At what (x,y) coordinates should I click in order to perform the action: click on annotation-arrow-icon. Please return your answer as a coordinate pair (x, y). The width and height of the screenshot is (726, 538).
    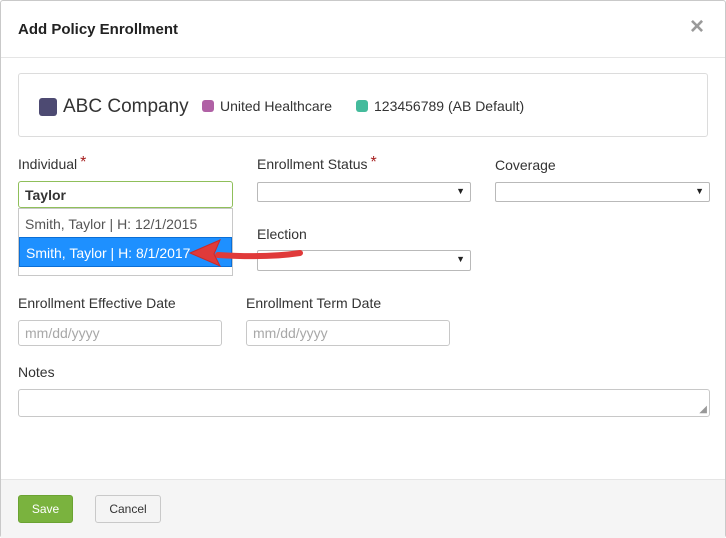
    Looking at the image, I should click on (245, 253).